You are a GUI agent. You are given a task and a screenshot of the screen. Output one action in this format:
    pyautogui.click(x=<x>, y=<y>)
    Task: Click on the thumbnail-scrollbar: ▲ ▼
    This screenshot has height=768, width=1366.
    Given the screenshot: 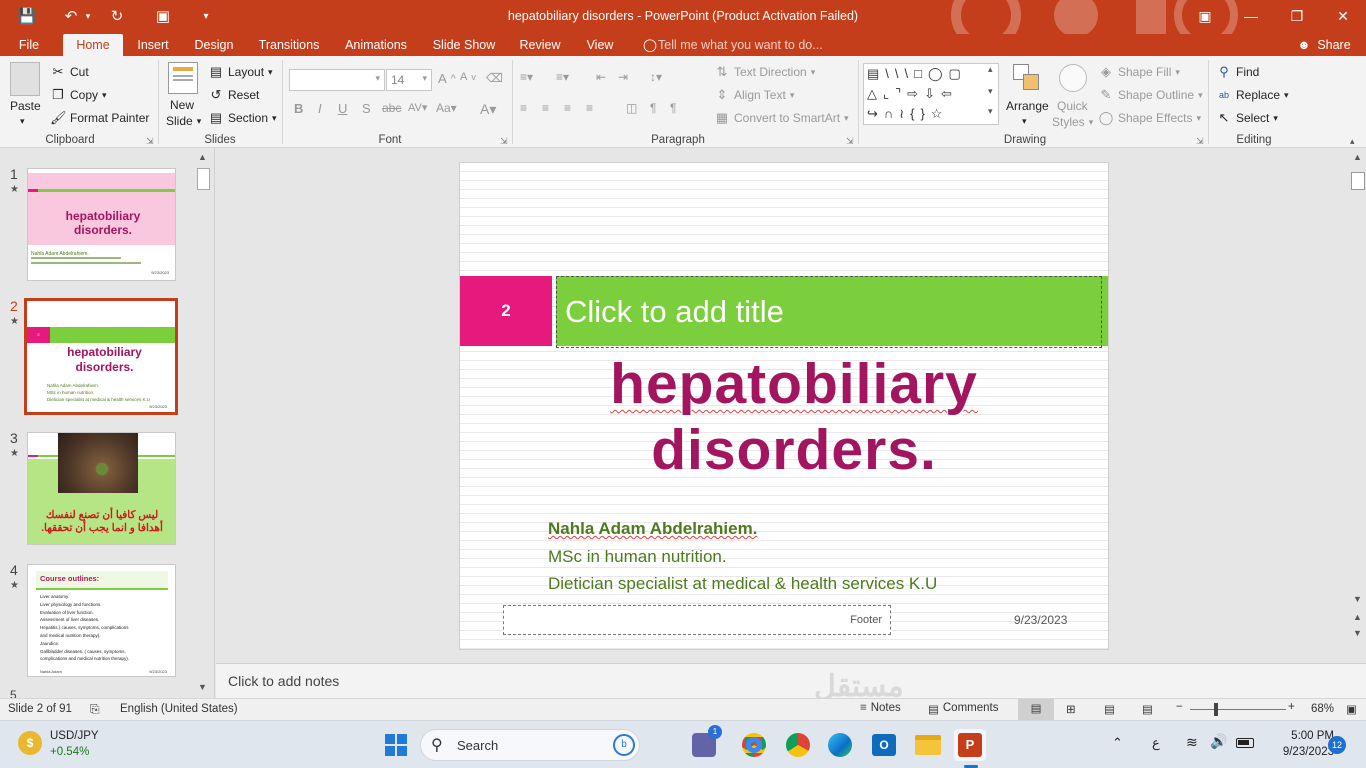 What is the action you would take?
    pyautogui.click(x=203, y=424)
    